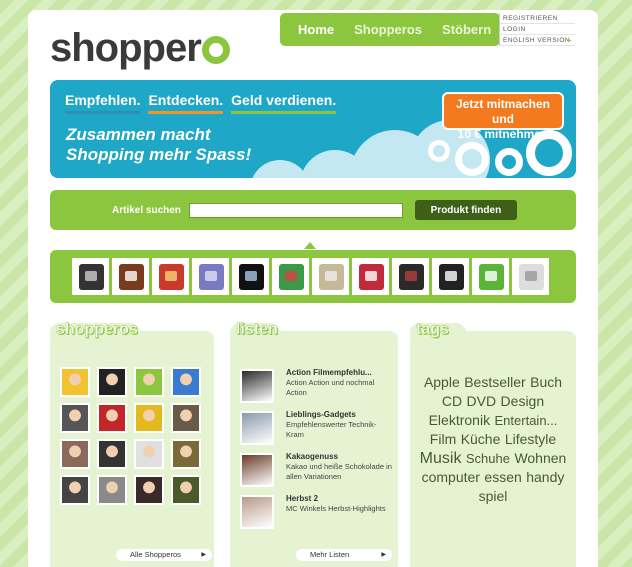 The width and height of the screenshot is (632, 567). What do you see at coordinates (146, 210) in the screenshot?
I see `search-label: Artikel suchen` at bounding box center [146, 210].